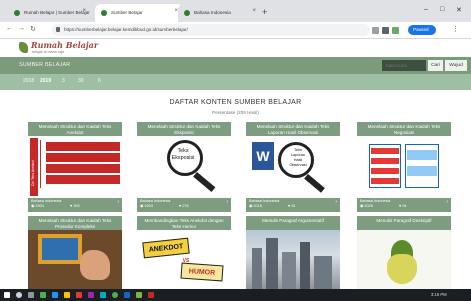 This screenshot has height=301, width=471. What do you see at coordinates (81, 81) in the screenshot?
I see `year-item: 30` at bounding box center [81, 81].